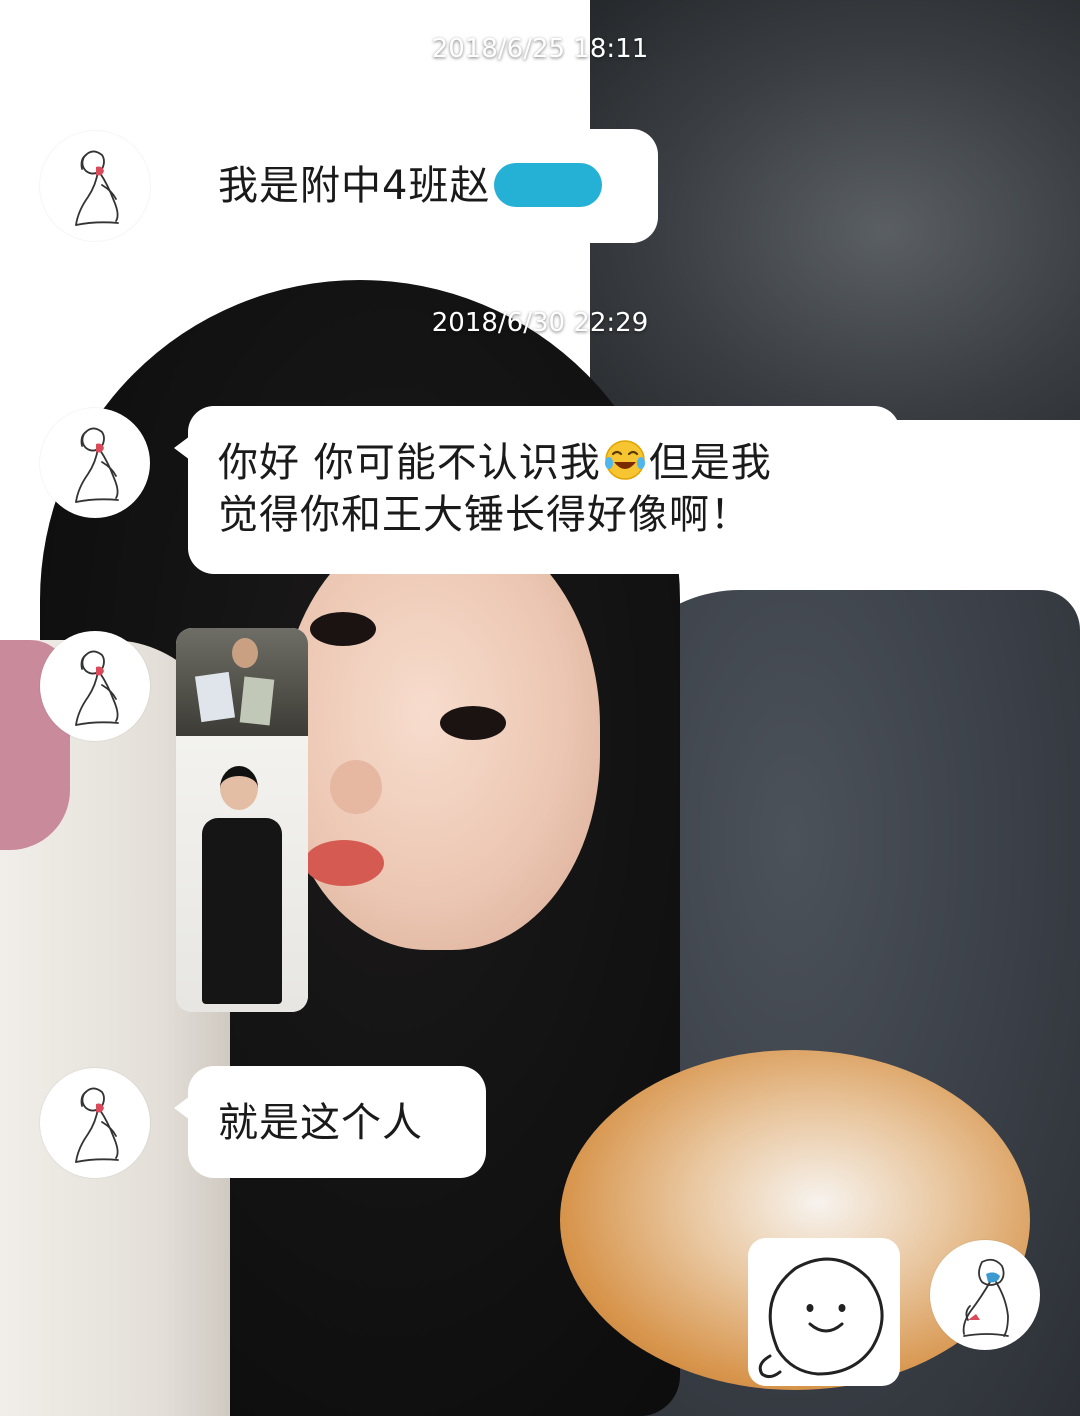 The height and width of the screenshot is (1416, 1080). Describe the element at coordinates (356, 787) in the screenshot. I see `background-nose` at that location.